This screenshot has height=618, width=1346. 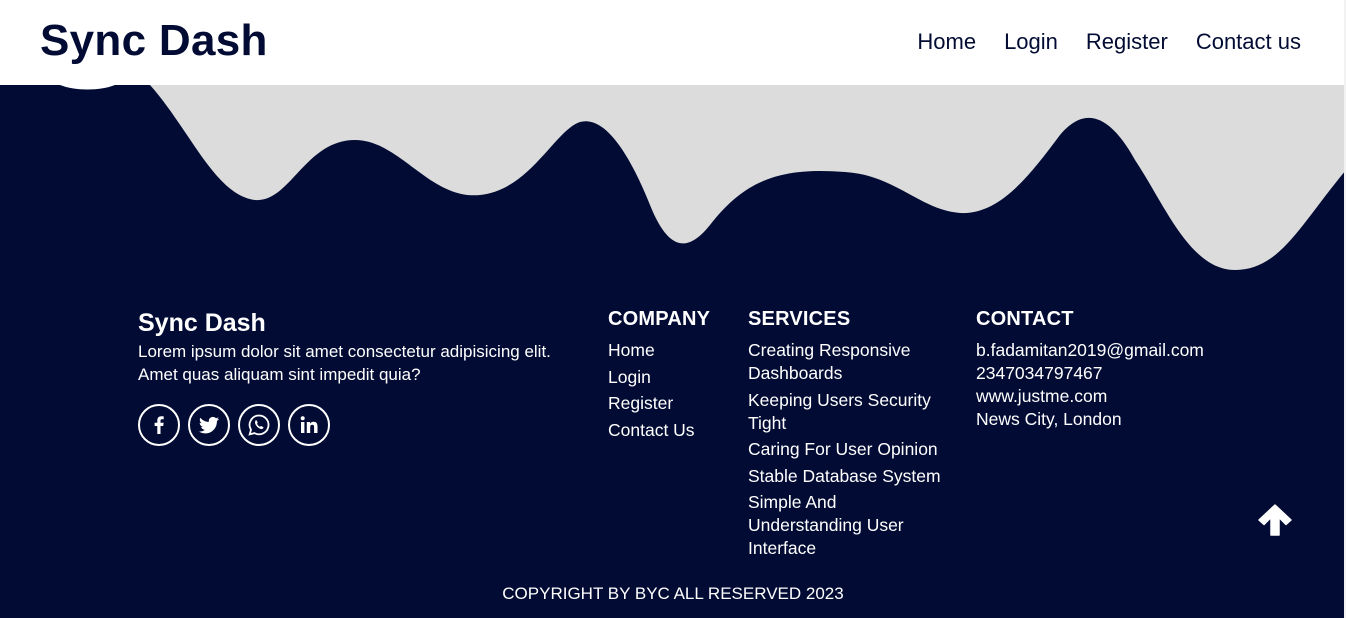 What do you see at coordinates (673, 403) in the screenshot?
I see `footer-link-register: Register` at bounding box center [673, 403].